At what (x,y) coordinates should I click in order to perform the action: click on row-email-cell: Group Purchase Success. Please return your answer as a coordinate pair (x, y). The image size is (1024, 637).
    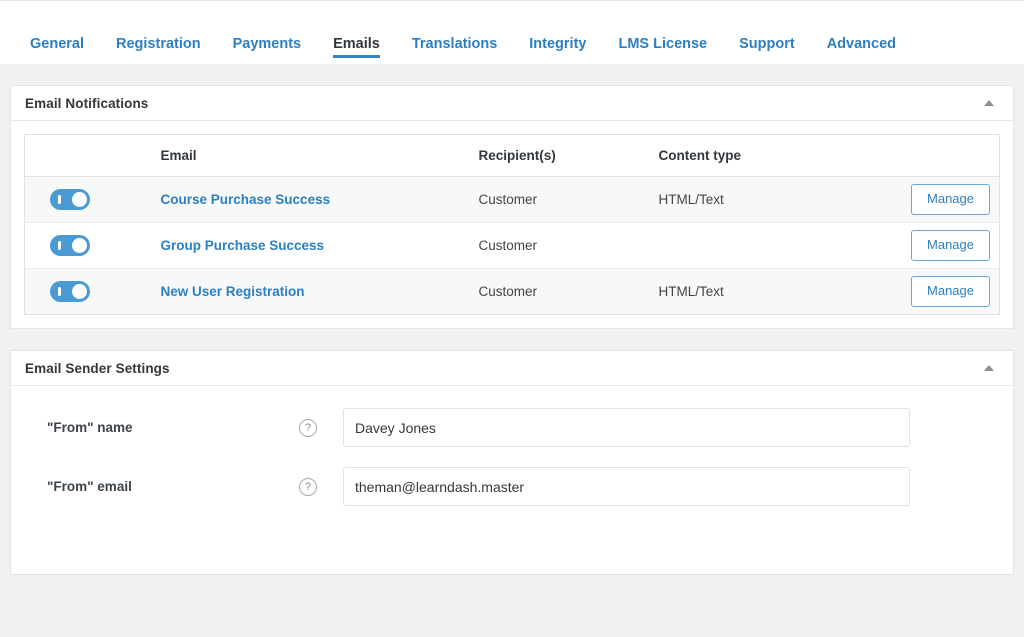
    Looking at the image, I should click on (319, 245).